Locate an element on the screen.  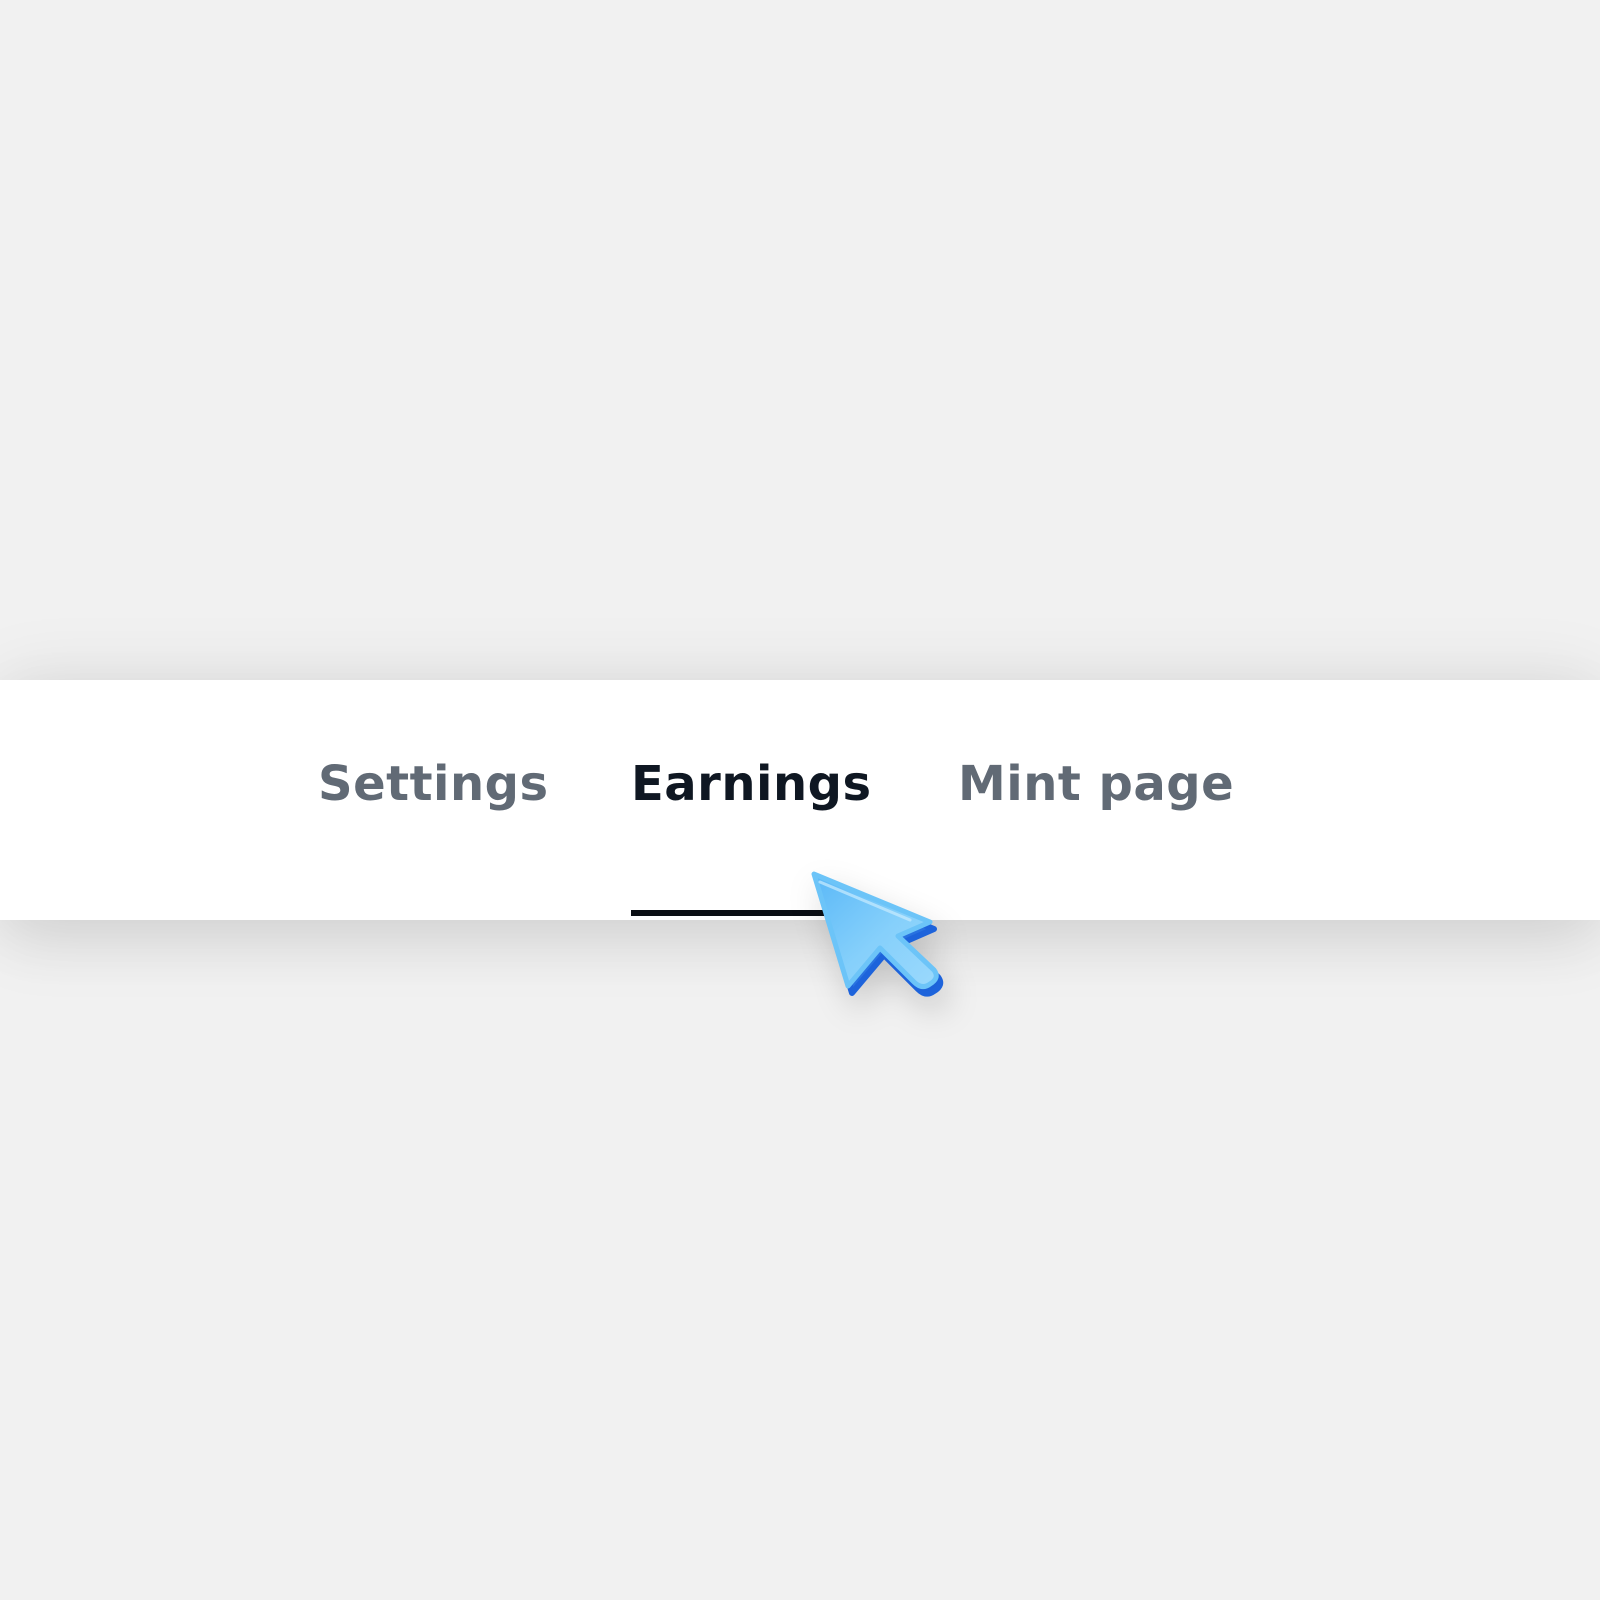
tab-settings-label: Settings is located at coordinates (433, 784).